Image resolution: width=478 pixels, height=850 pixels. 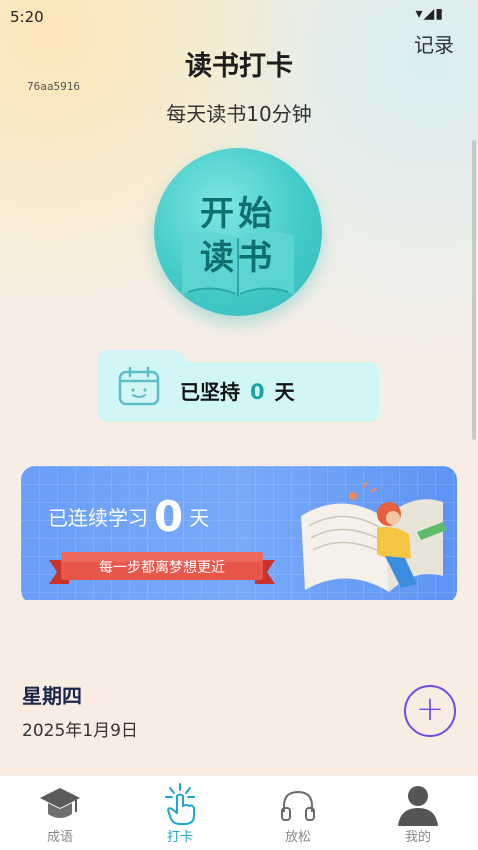 I want to click on nav-item-idioms: 成语, so click(x=60, y=813).